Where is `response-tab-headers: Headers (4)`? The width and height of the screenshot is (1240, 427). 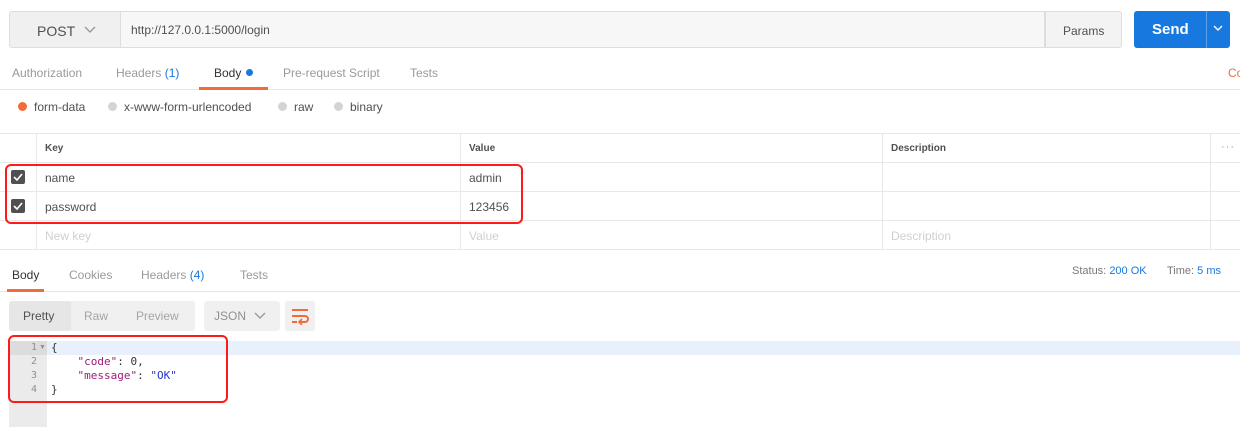
response-tab-headers: Headers (4) is located at coordinates (172, 275).